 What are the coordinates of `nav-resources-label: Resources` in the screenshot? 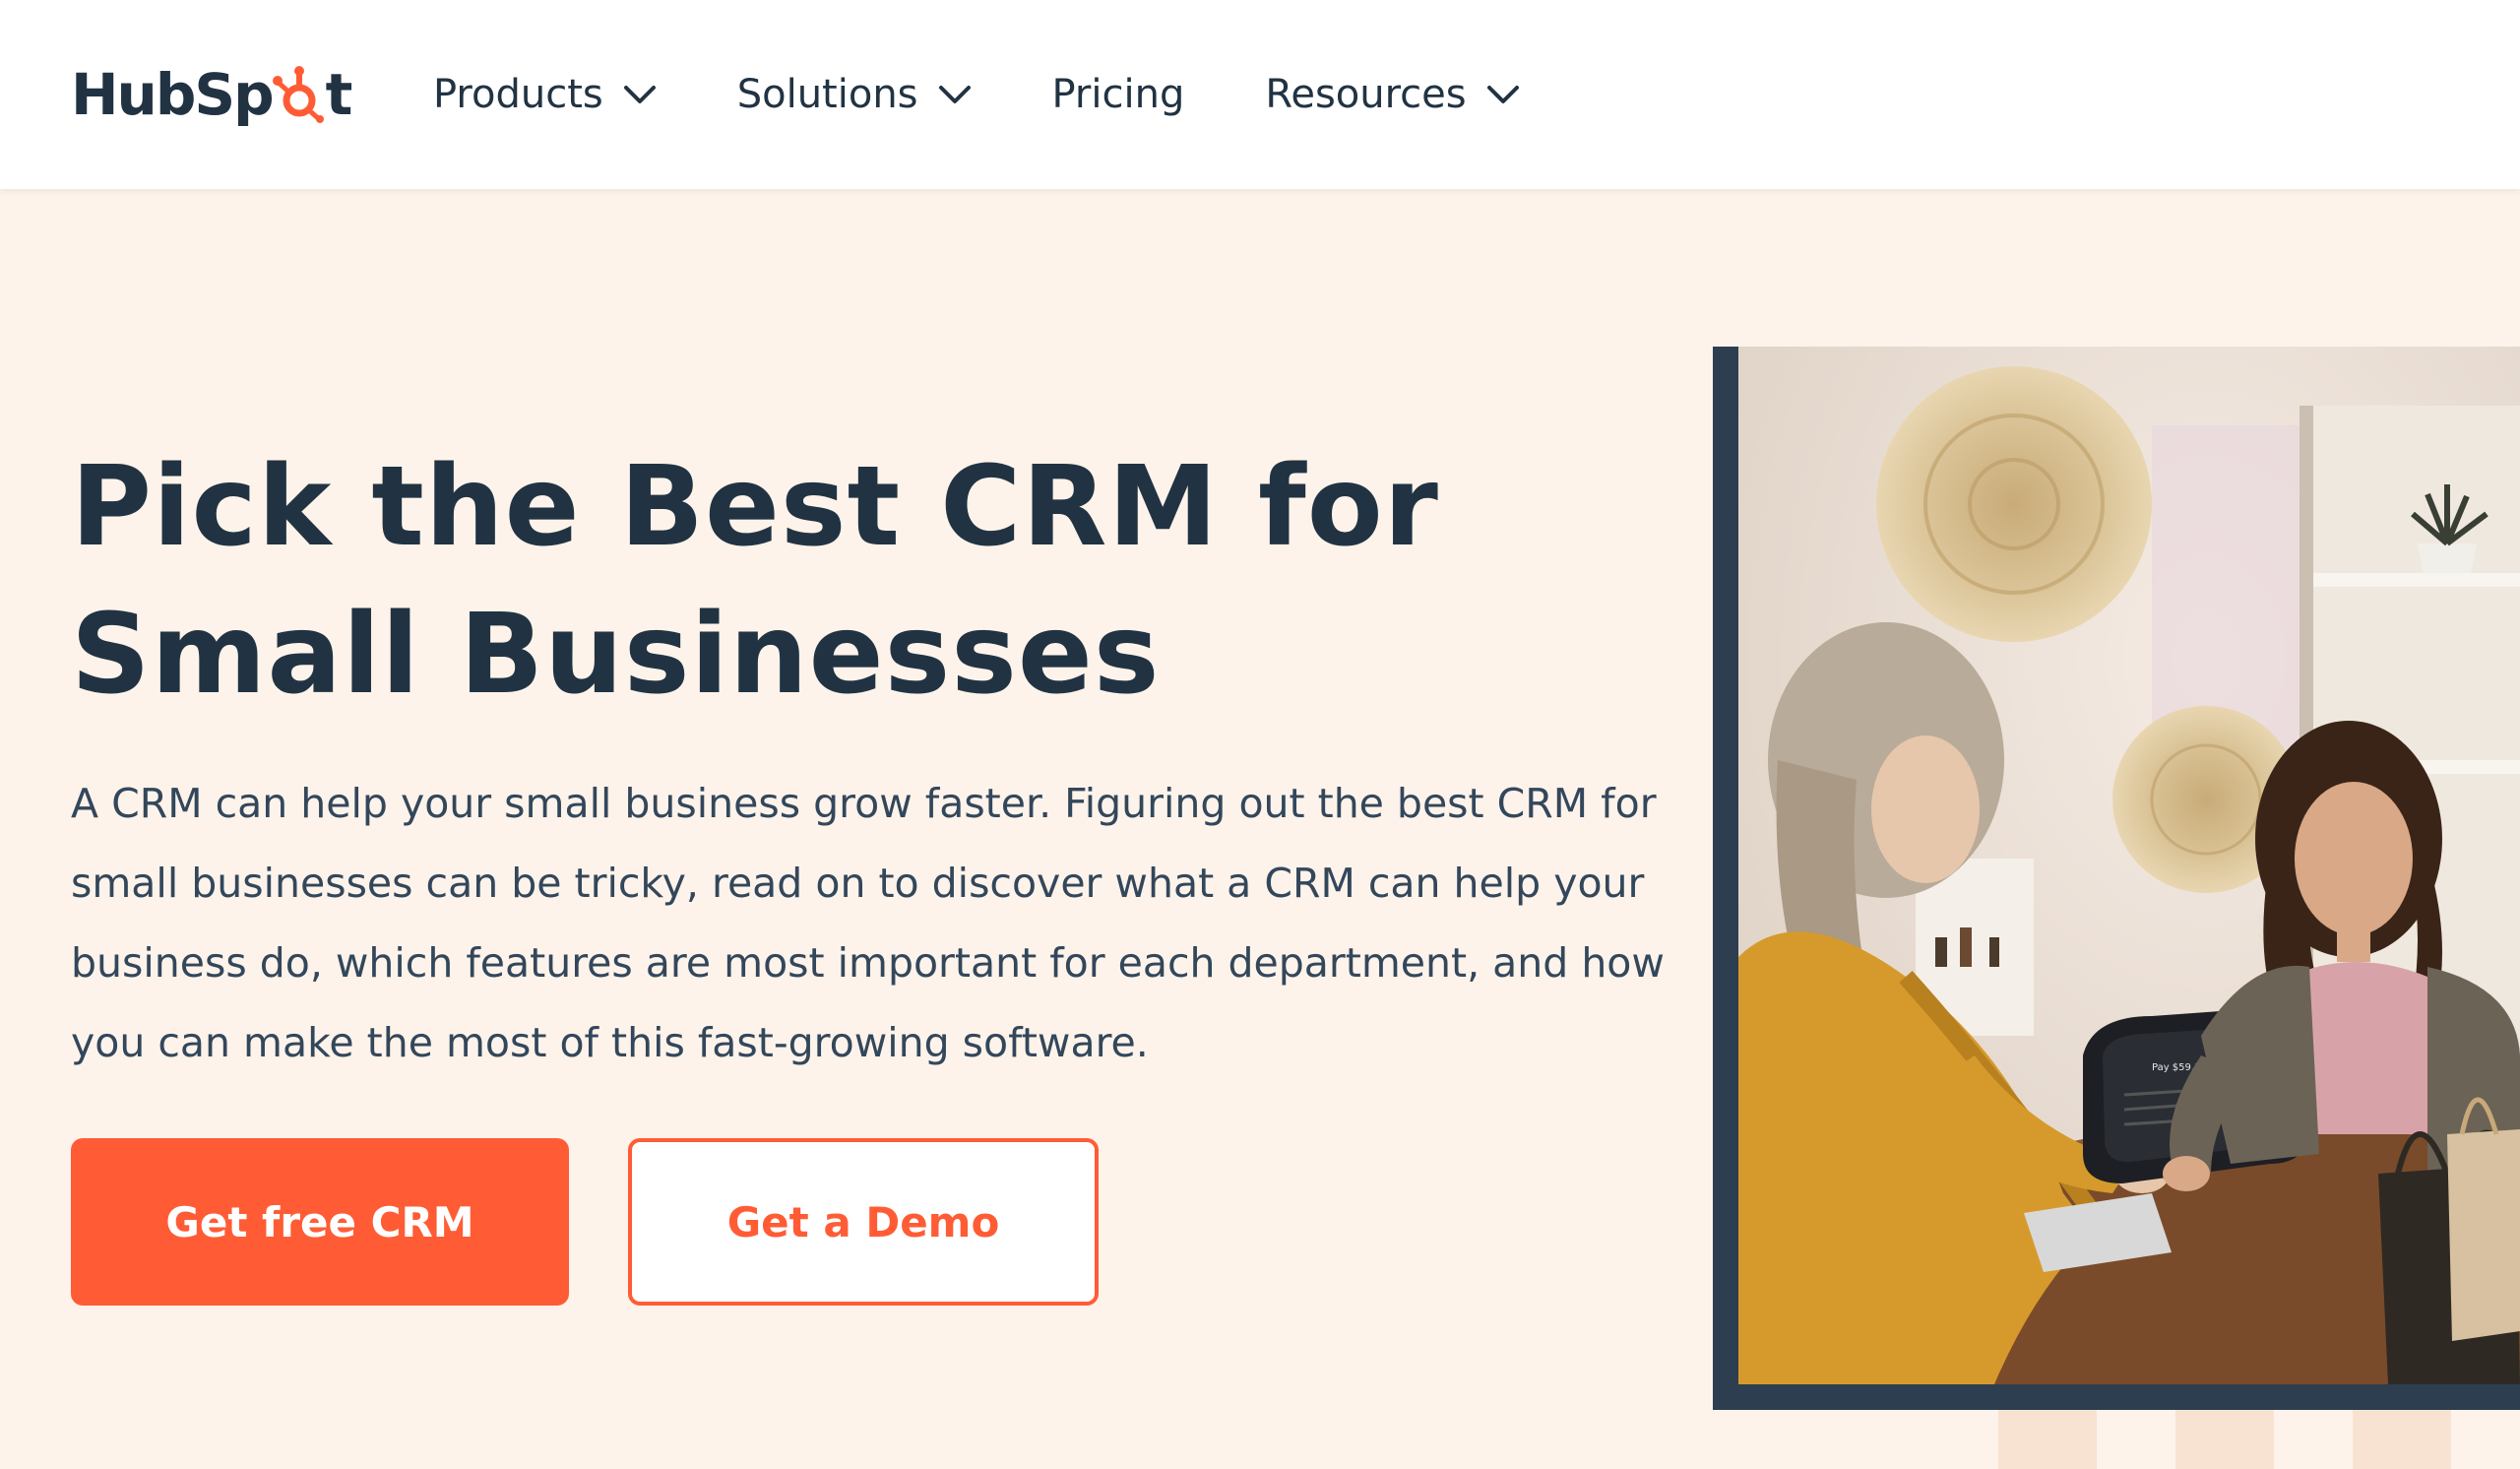 It's located at (1366, 94).